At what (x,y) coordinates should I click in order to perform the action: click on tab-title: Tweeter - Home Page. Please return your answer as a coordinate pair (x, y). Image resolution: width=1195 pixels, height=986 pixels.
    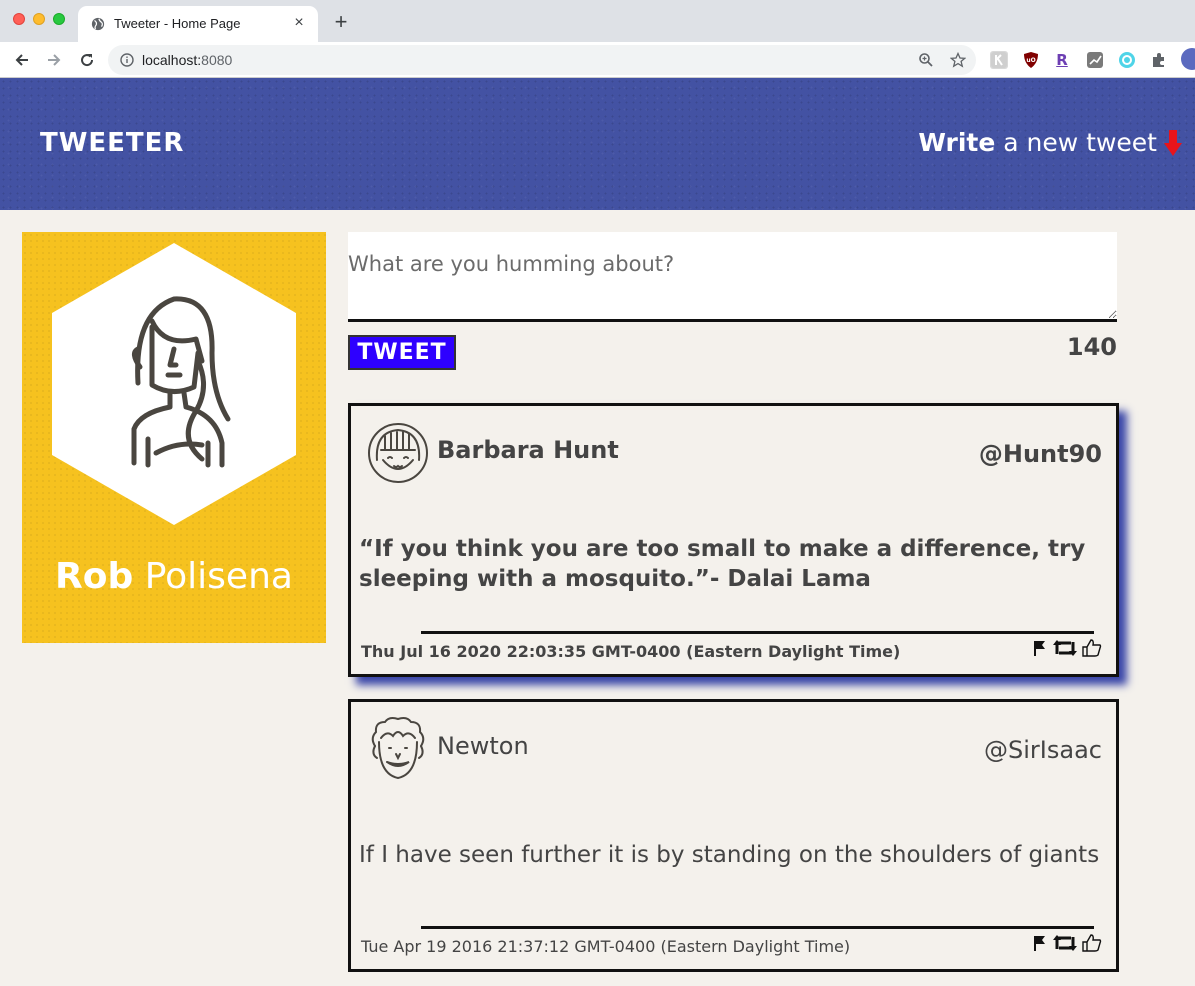
    Looking at the image, I should click on (177, 23).